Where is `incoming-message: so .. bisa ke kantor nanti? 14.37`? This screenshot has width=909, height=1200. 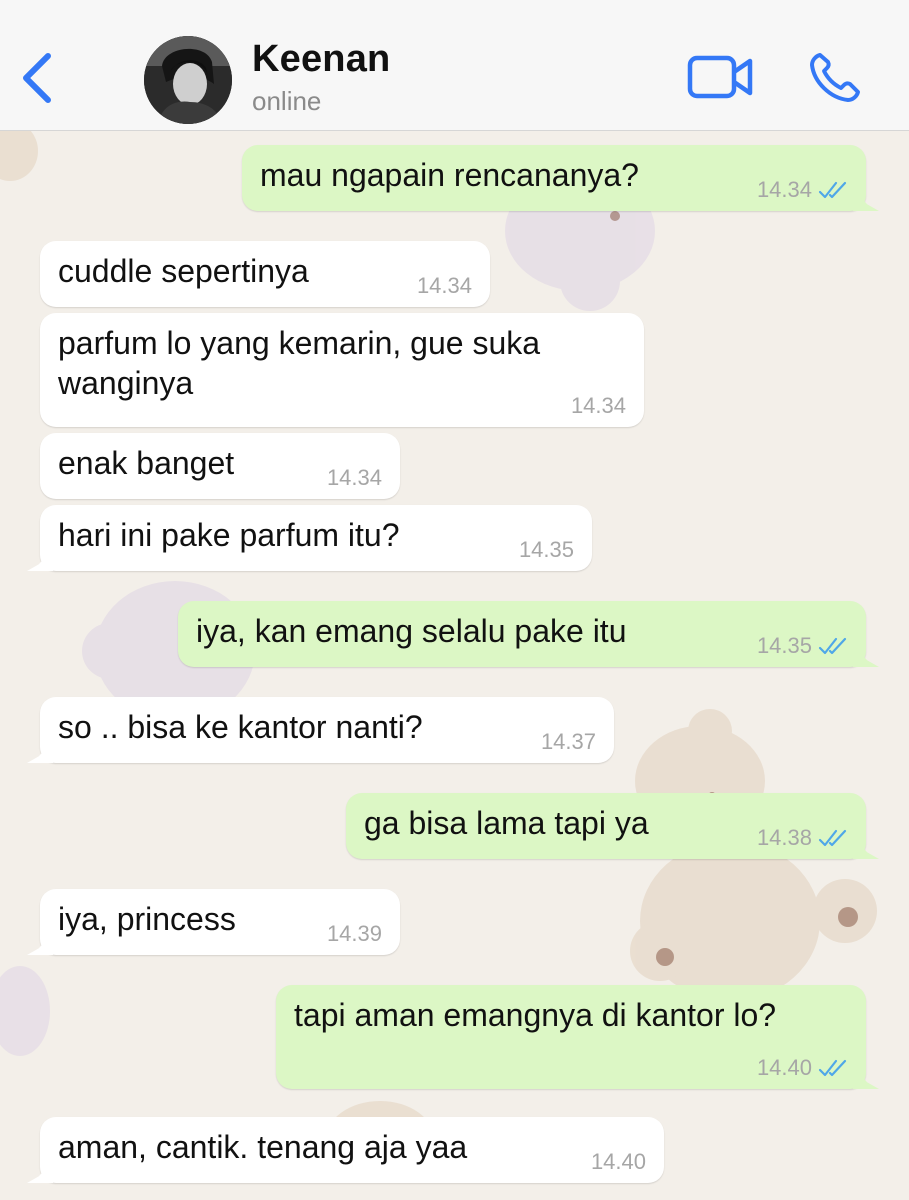 incoming-message: so .. bisa ke kantor nanti? 14.37 is located at coordinates (327, 730).